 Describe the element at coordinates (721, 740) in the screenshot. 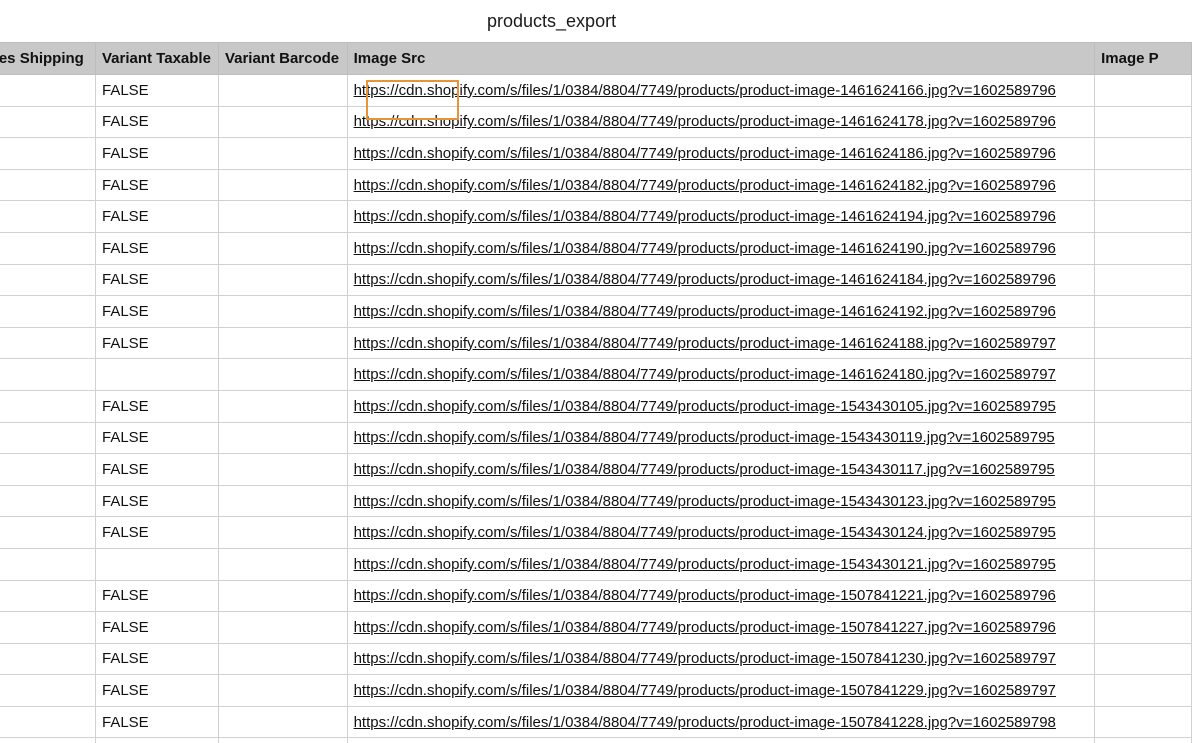

I see `cell-image-src` at that location.